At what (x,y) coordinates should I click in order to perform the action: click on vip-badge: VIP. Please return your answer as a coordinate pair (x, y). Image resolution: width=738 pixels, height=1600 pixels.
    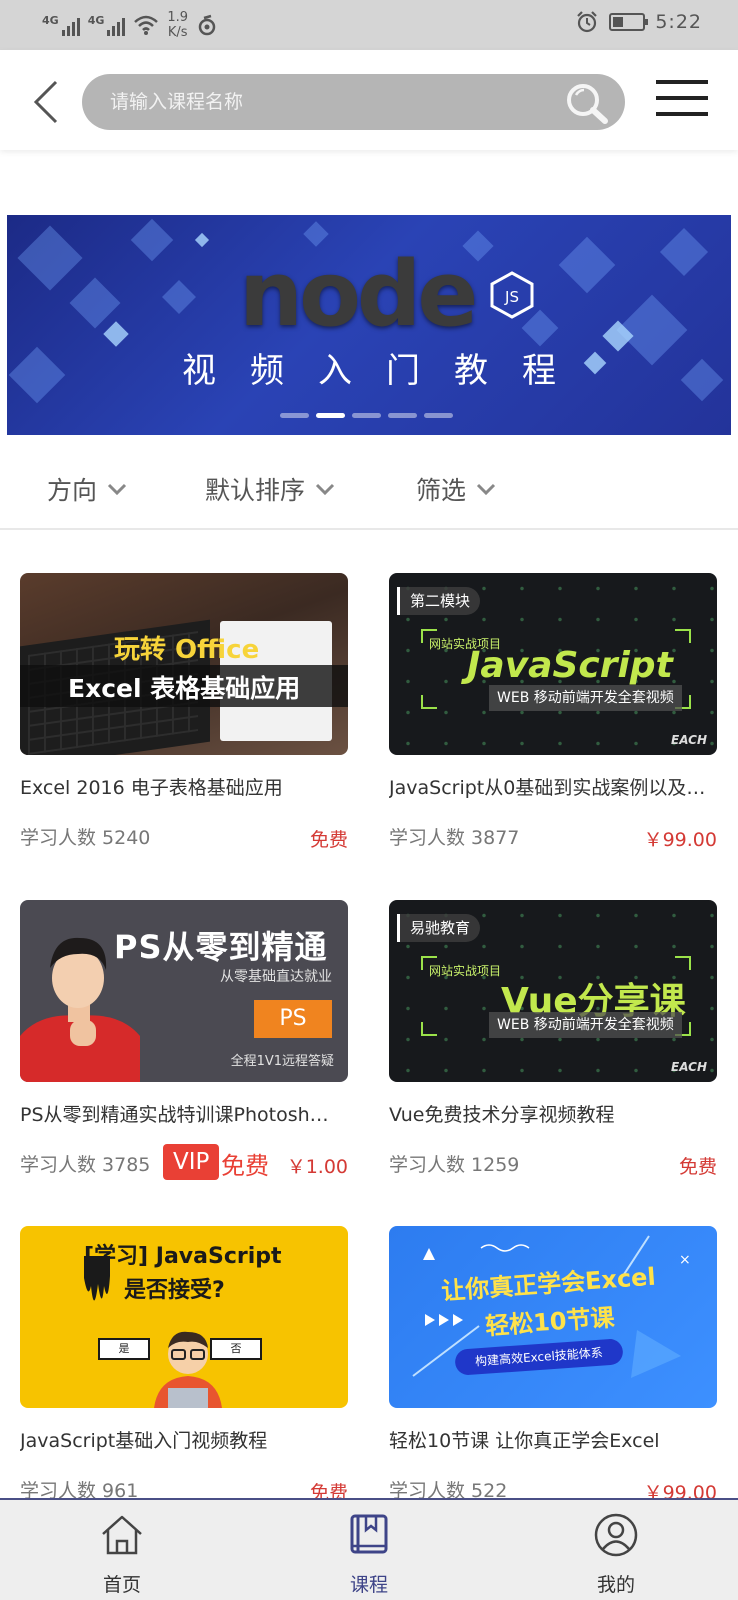
    Looking at the image, I should click on (191, 1162).